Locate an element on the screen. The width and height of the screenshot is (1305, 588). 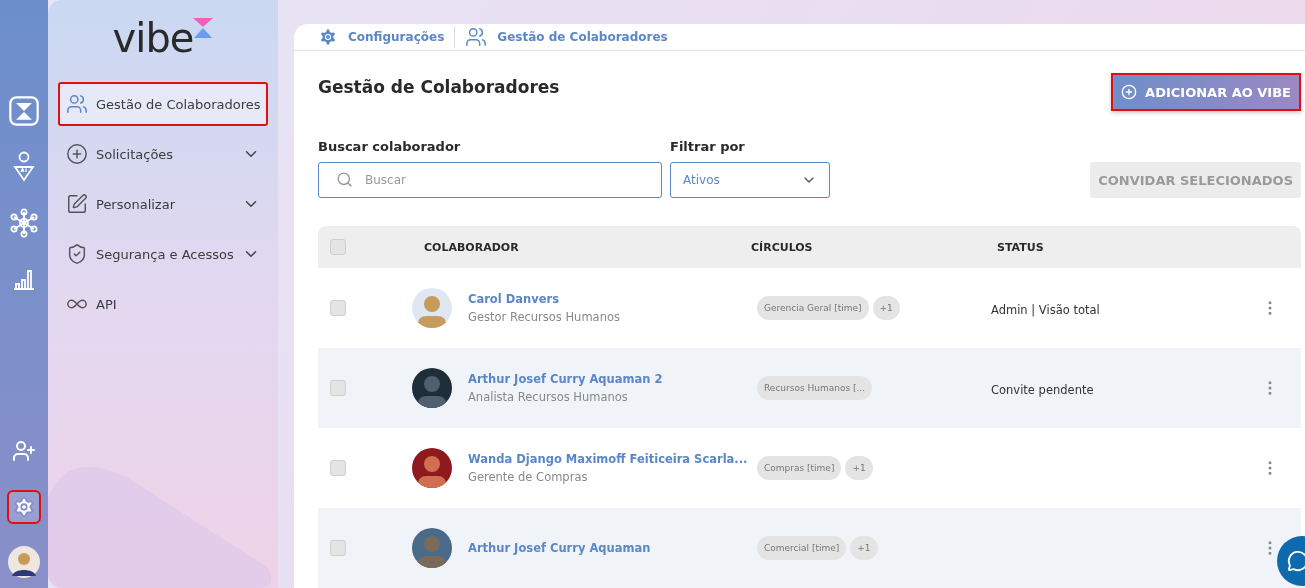
filter-dropdown: Ativos is located at coordinates (750, 180).